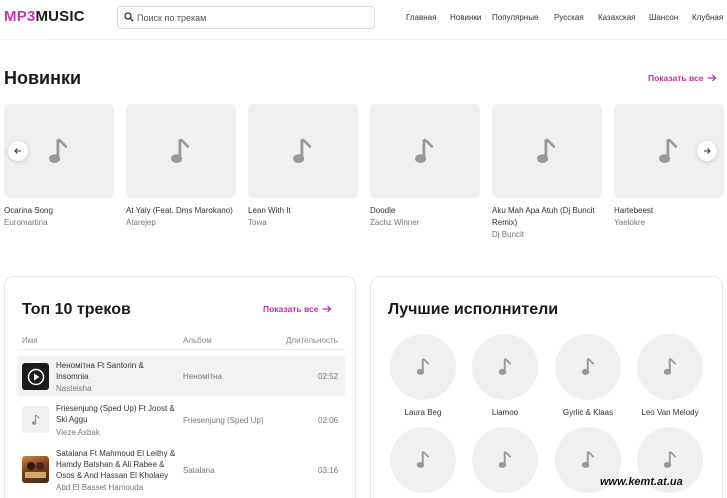 This screenshot has width=727, height=498. I want to click on carousel-next-button, so click(707, 151).